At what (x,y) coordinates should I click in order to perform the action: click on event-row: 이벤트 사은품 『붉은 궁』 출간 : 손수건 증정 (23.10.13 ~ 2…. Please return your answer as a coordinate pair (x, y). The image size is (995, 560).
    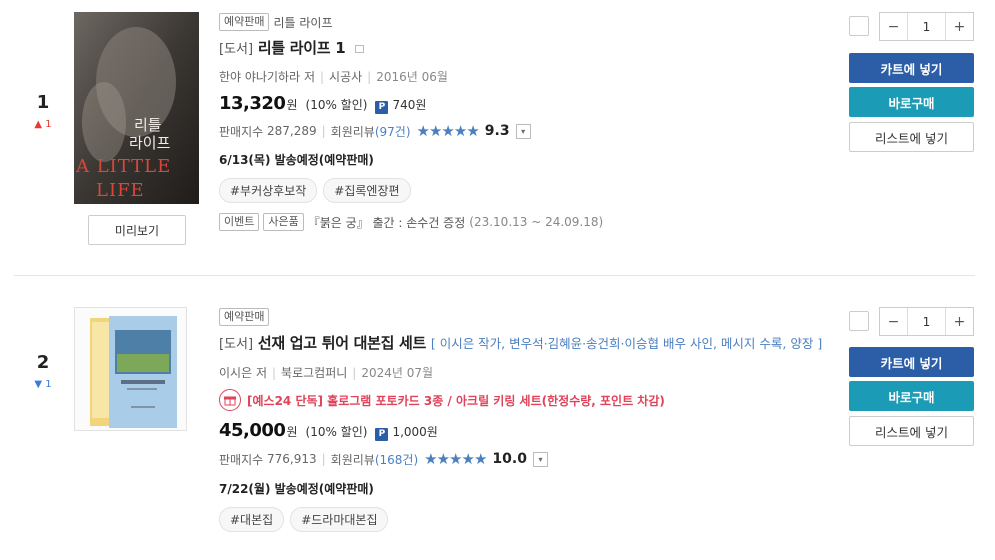
    Looking at the image, I should click on (524, 222).